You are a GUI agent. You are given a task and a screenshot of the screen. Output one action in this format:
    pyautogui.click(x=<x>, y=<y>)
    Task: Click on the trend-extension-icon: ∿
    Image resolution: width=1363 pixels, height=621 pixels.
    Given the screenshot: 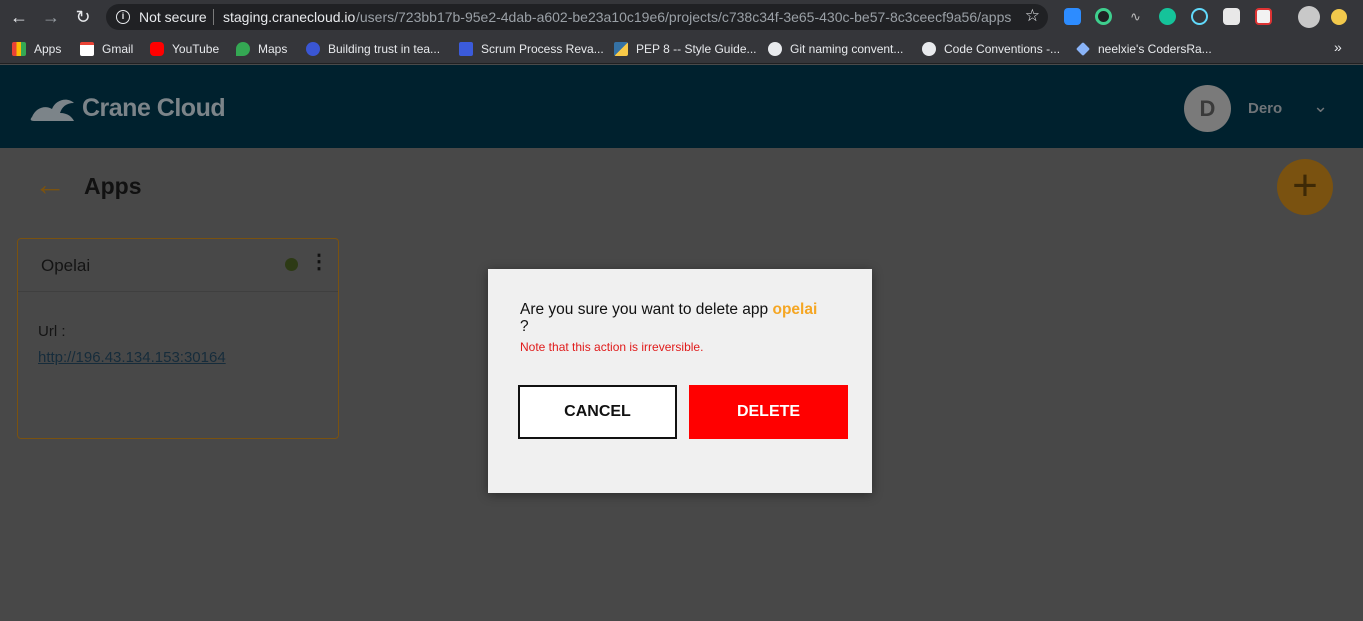 What is the action you would take?
    pyautogui.click(x=1135, y=16)
    